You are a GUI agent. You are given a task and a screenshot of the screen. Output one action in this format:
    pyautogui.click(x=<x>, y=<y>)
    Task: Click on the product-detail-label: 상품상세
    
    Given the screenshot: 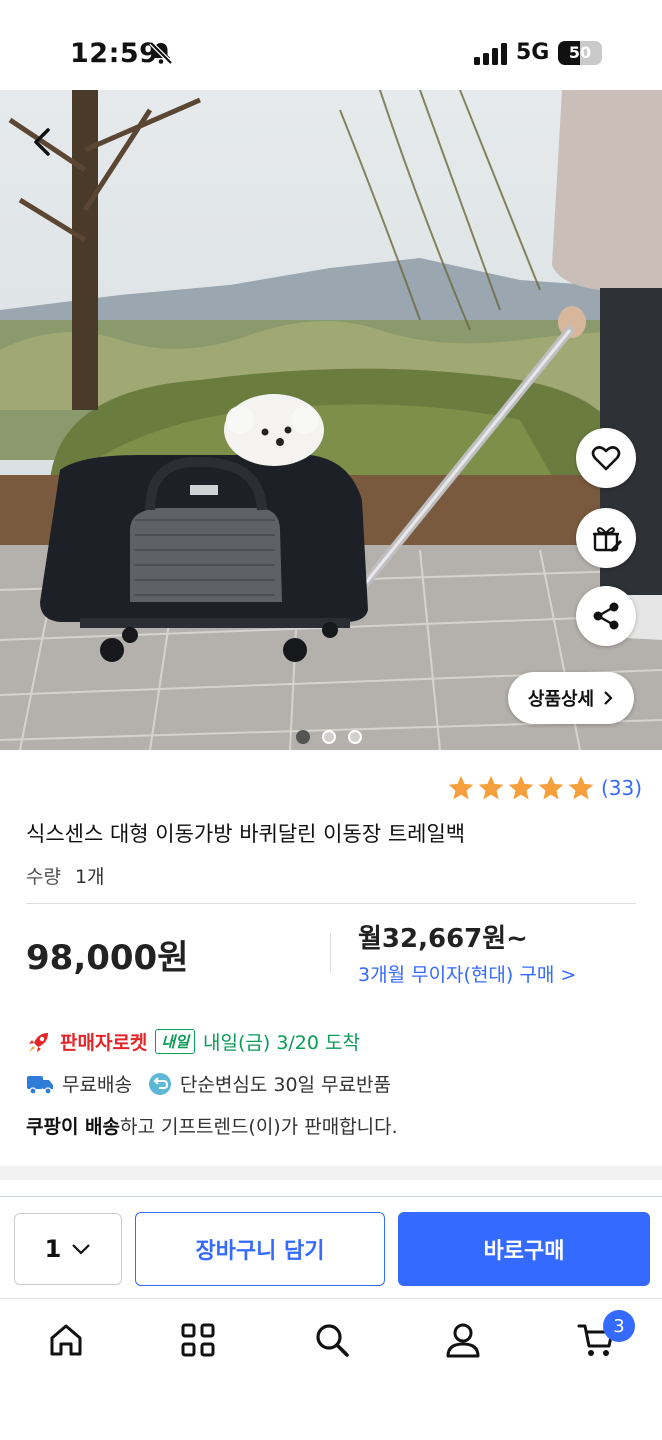 What is the action you would take?
    pyautogui.click(x=561, y=699)
    